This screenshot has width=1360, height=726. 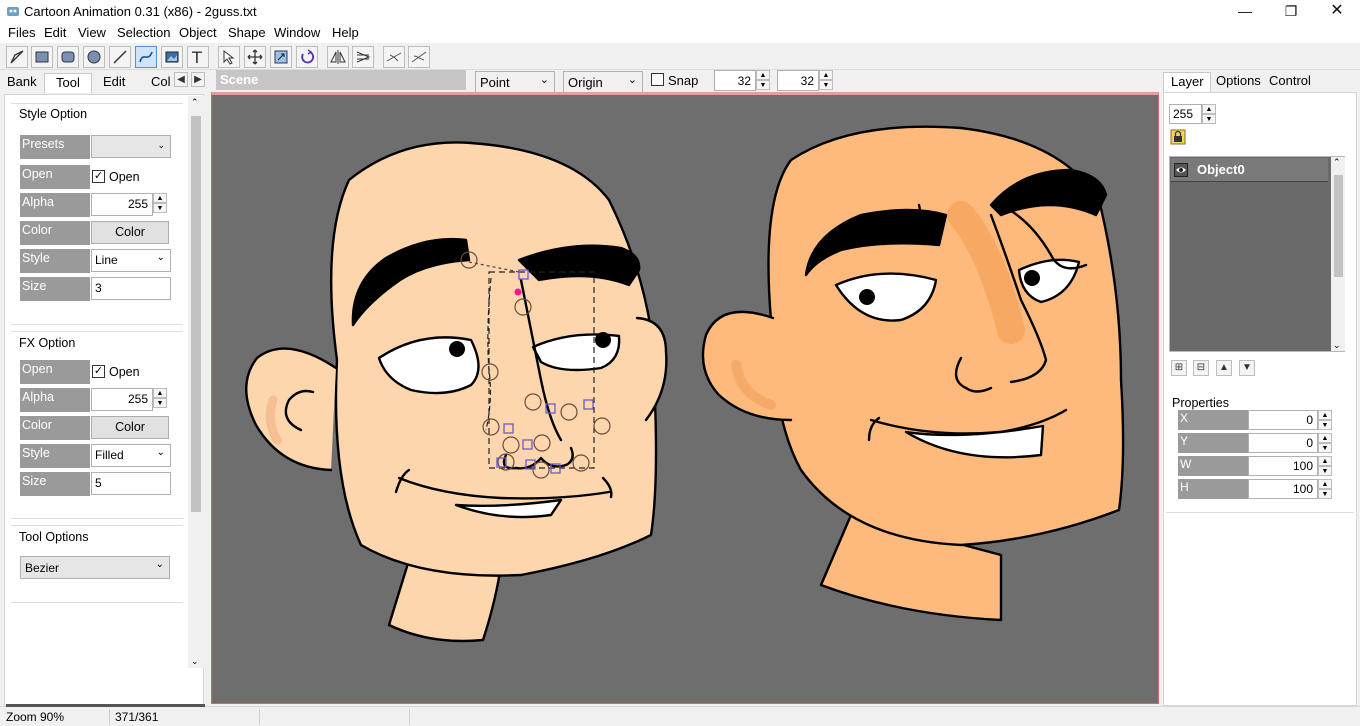 What do you see at coordinates (131, 146) in the screenshot?
I see `presets-dropdown: ⌄` at bounding box center [131, 146].